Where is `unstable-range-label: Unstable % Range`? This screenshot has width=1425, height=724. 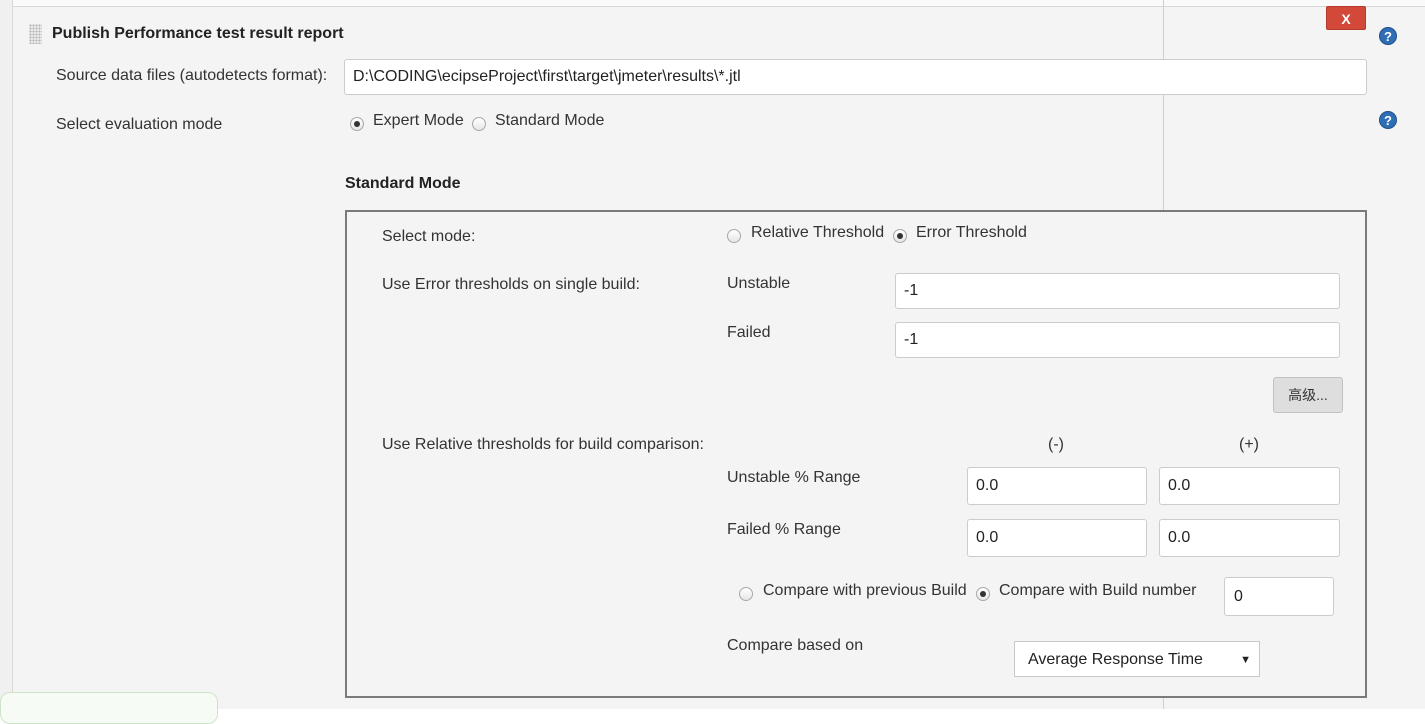
unstable-range-label: Unstable % Range is located at coordinates (794, 477).